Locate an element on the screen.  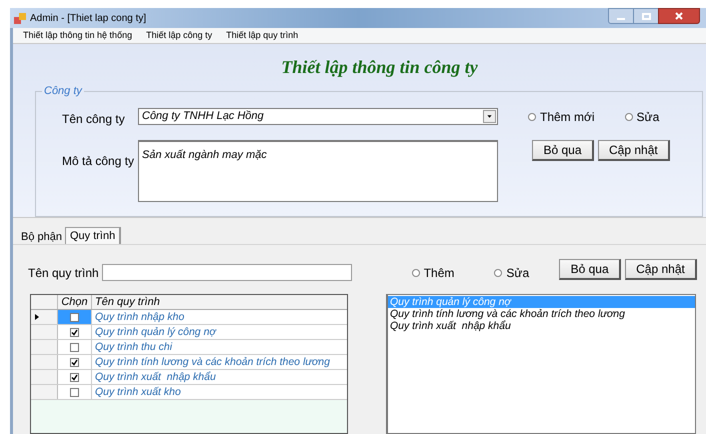
dropdown-value: Công ty TNHH Lạc Hồng is located at coordinates (203, 116).